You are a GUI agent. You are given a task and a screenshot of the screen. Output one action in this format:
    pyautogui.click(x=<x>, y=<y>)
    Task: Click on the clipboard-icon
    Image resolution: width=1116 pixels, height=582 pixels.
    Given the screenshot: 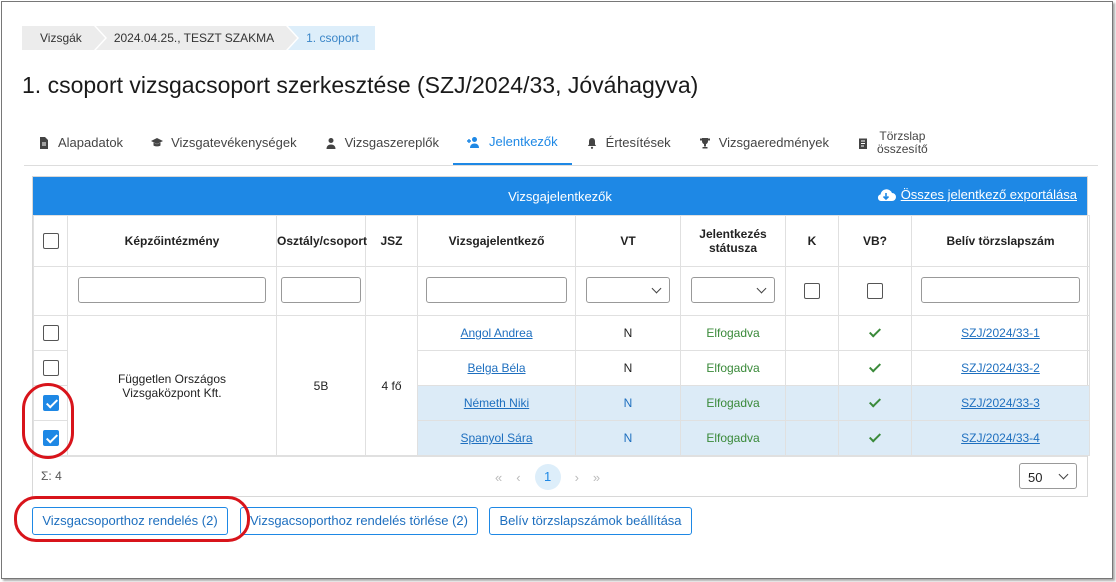 What is the action you would take?
    pyautogui.click(x=863, y=143)
    